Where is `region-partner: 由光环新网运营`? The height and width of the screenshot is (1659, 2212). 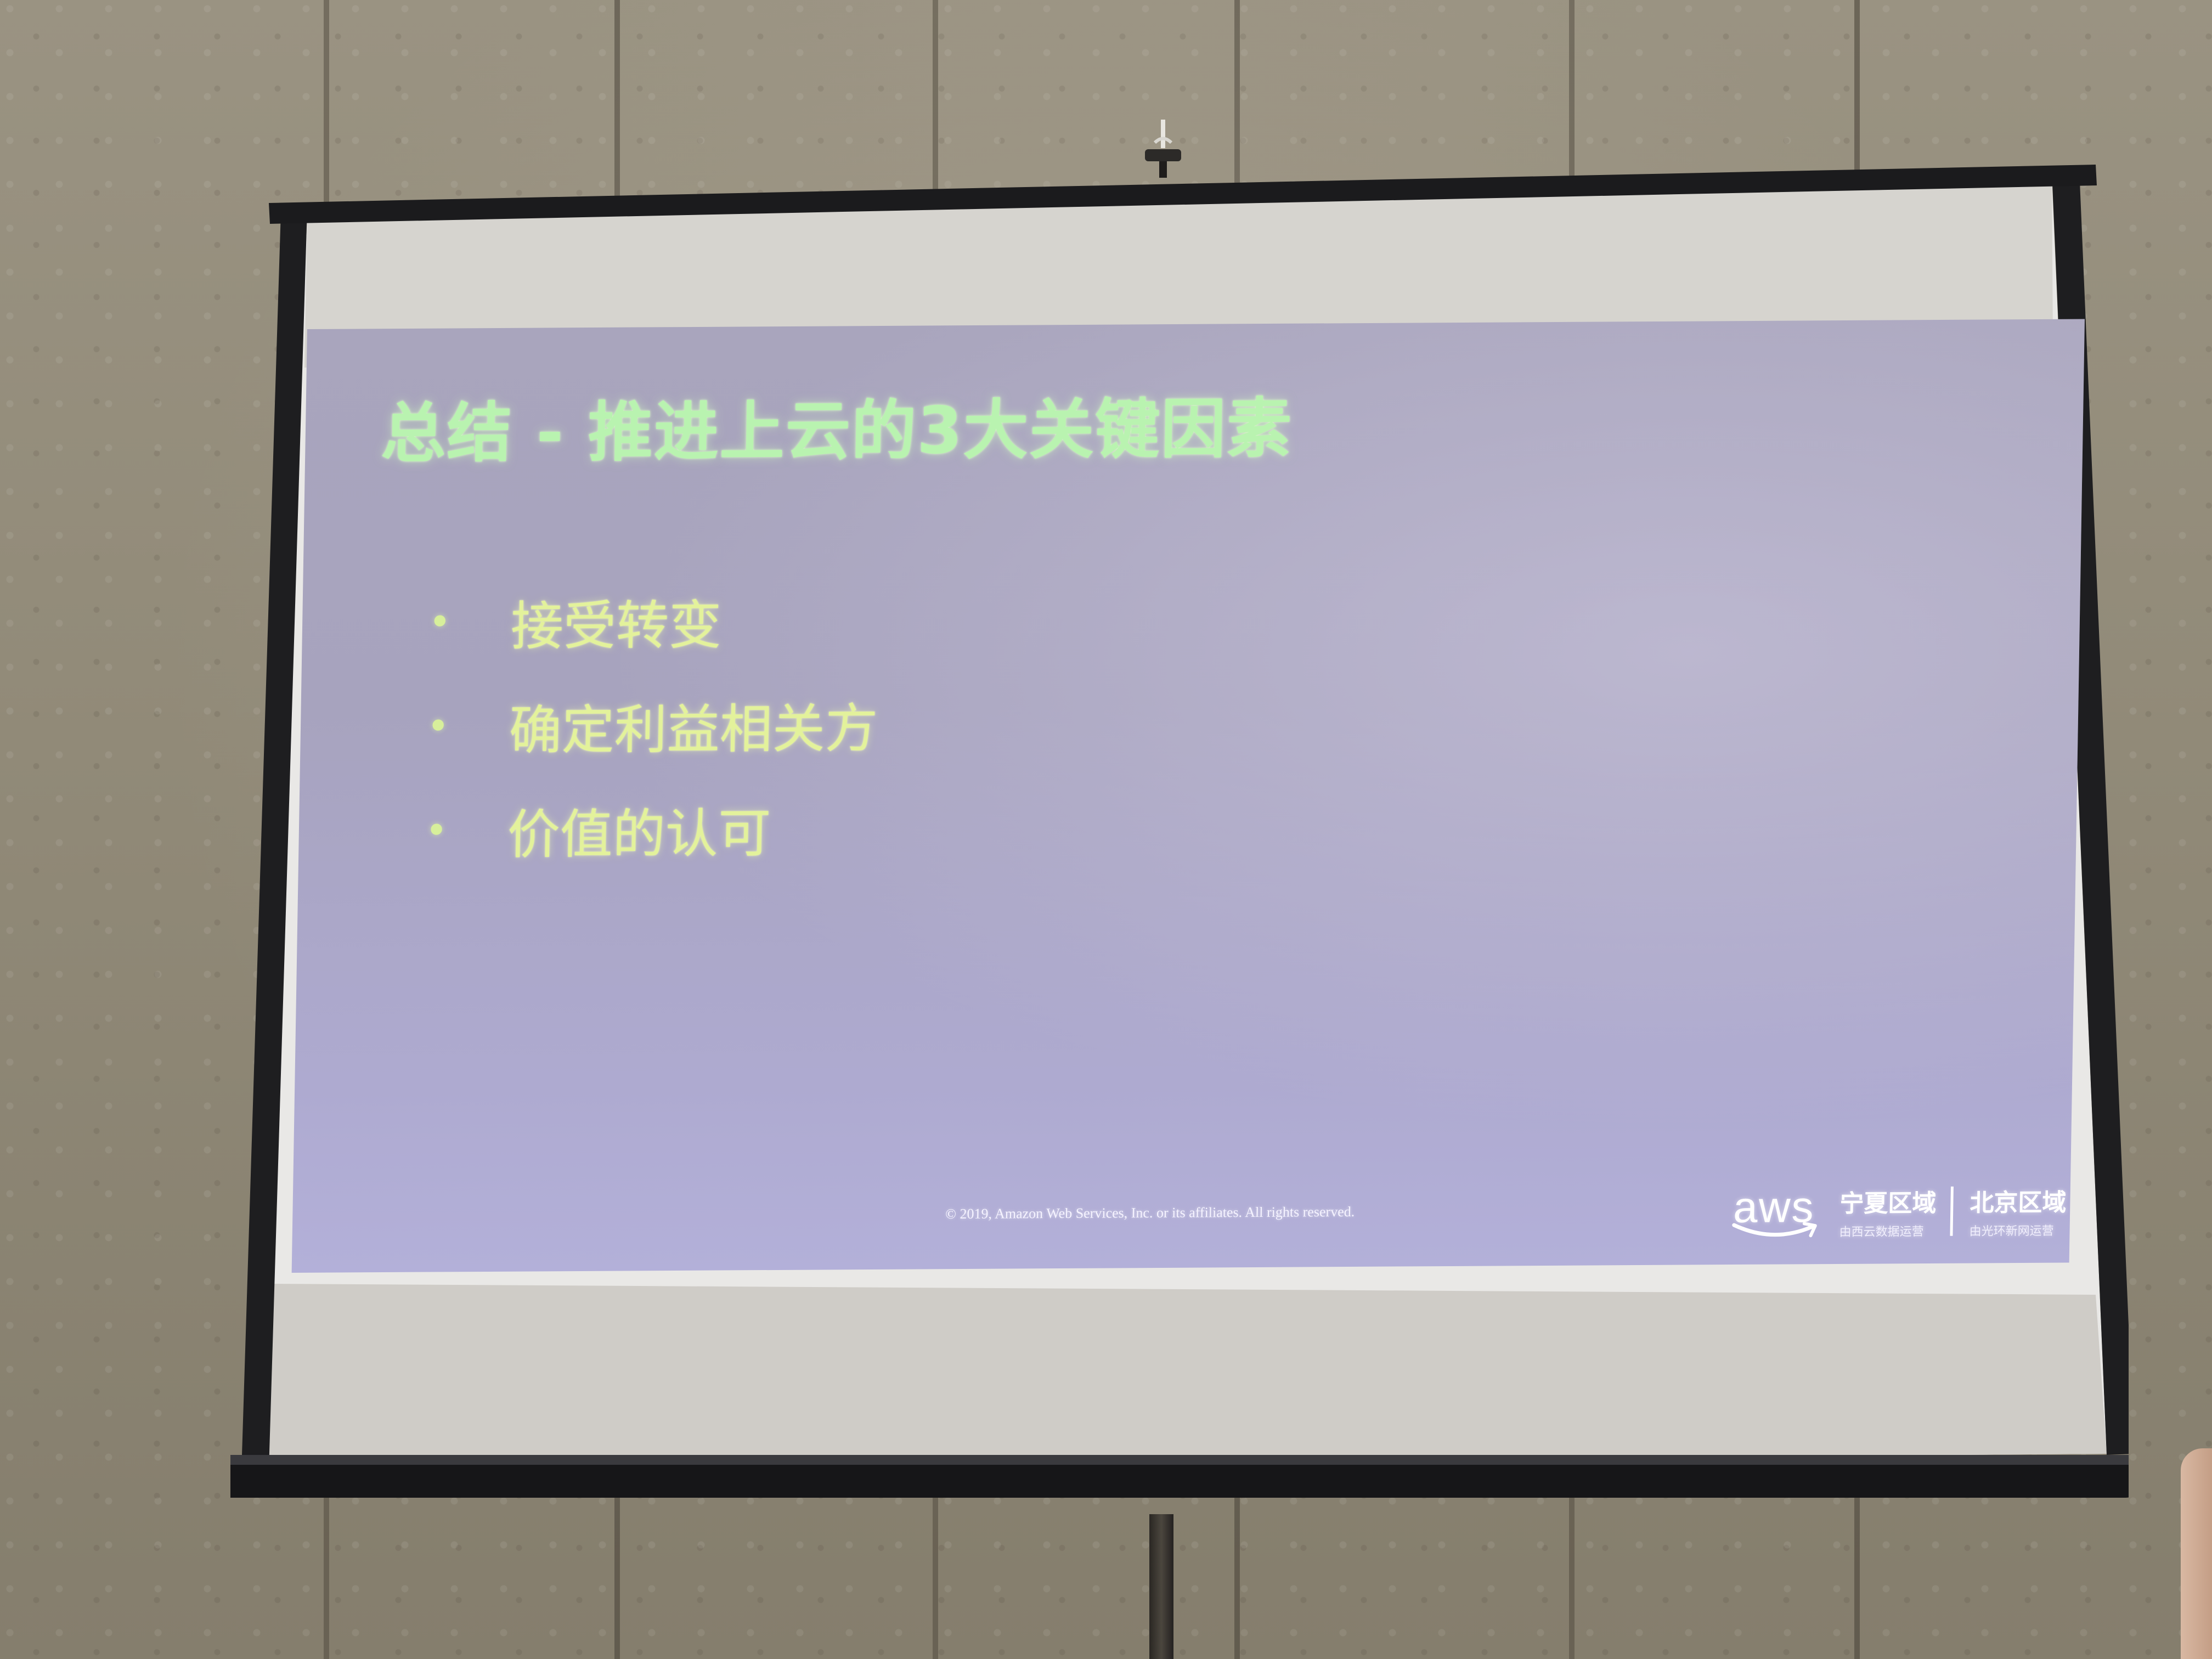
region-partner: 由光环新网运营 is located at coordinates (2012, 1231).